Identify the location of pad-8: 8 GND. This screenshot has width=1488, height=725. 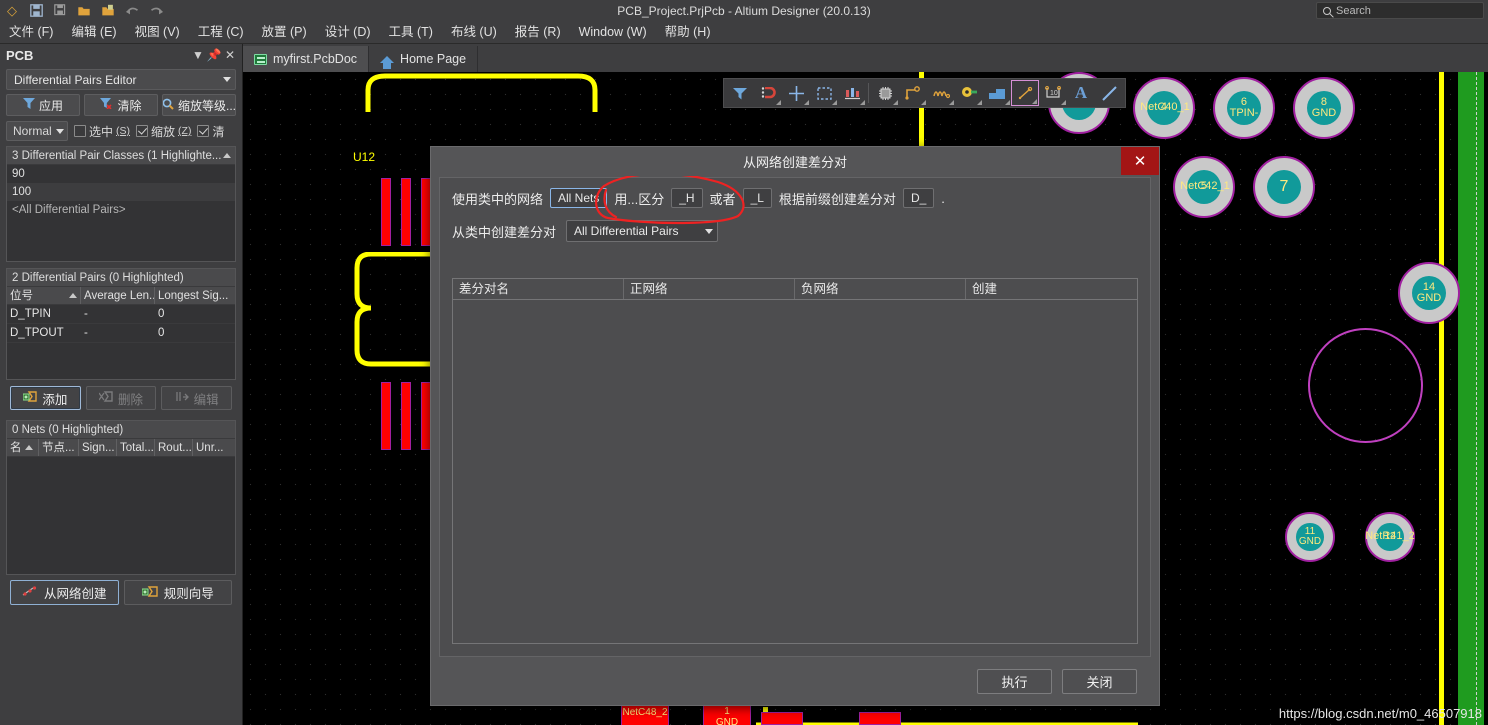
(1324, 108).